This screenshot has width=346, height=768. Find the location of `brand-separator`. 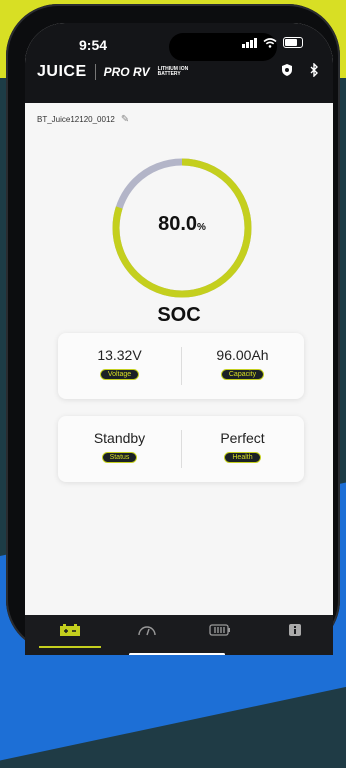

brand-separator is located at coordinates (95, 72).